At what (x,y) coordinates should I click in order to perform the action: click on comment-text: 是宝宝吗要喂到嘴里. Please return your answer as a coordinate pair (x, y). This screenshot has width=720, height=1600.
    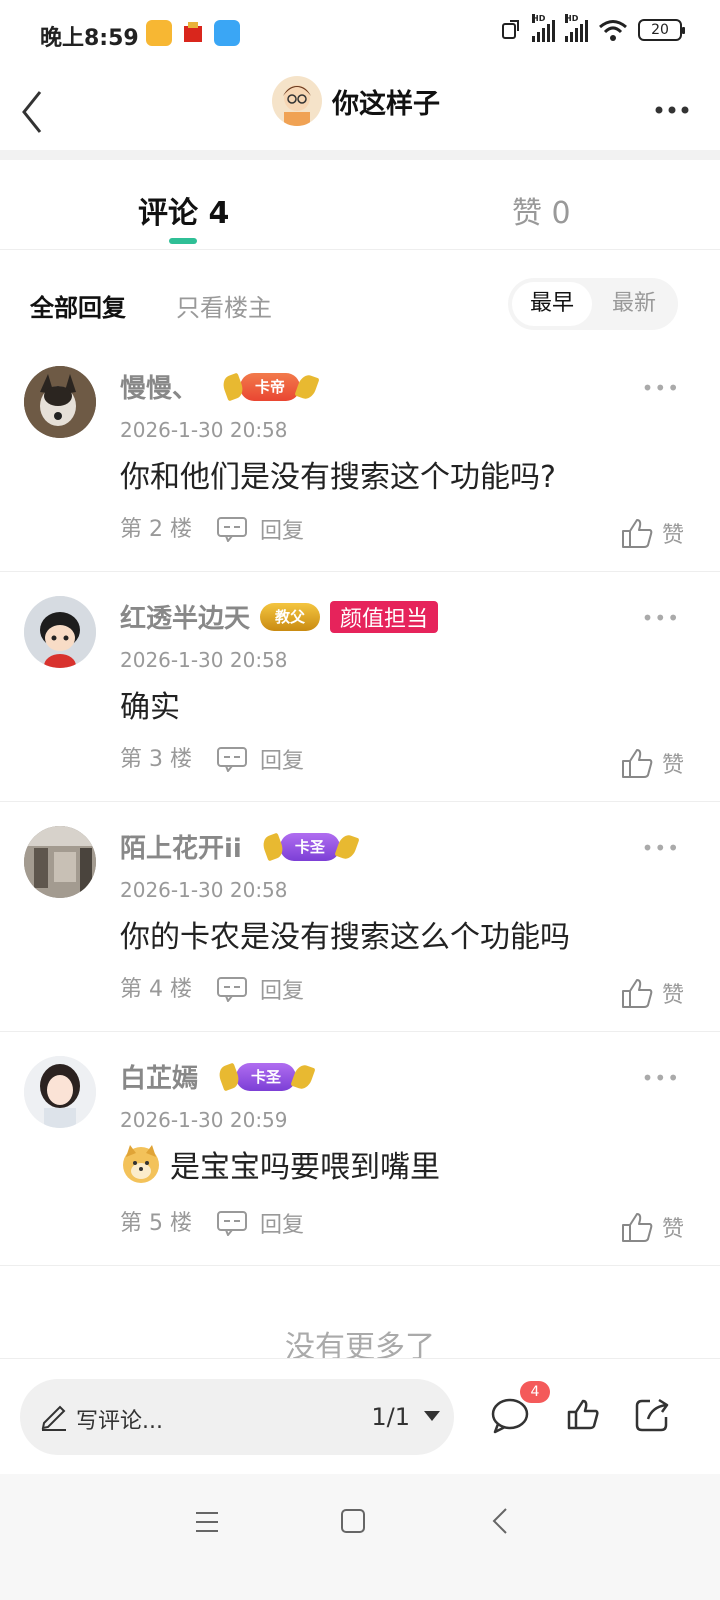
    Looking at the image, I should click on (280, 1164).